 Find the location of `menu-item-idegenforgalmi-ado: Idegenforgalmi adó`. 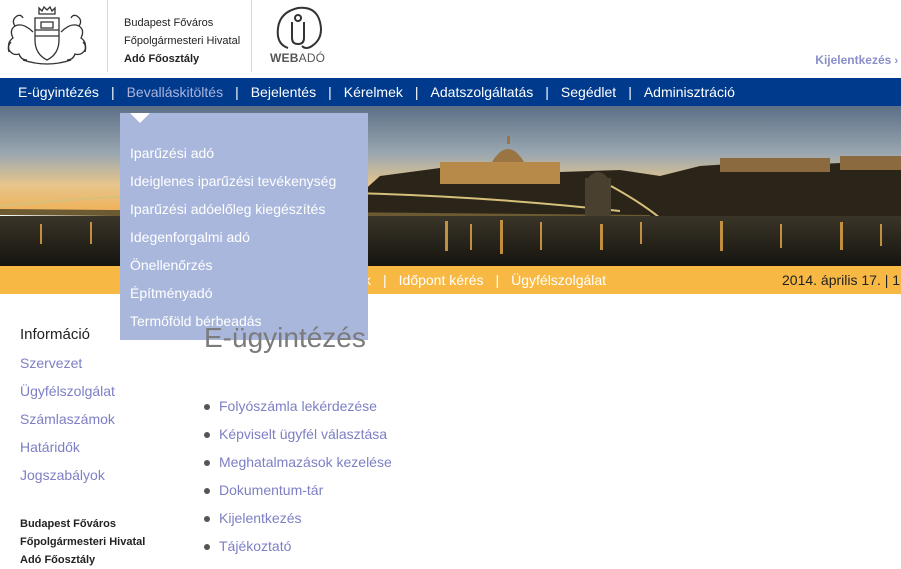

menu-item-idegenforgalmi-ado: Idegenforgalmi adó is located at coordinates (190, 237).